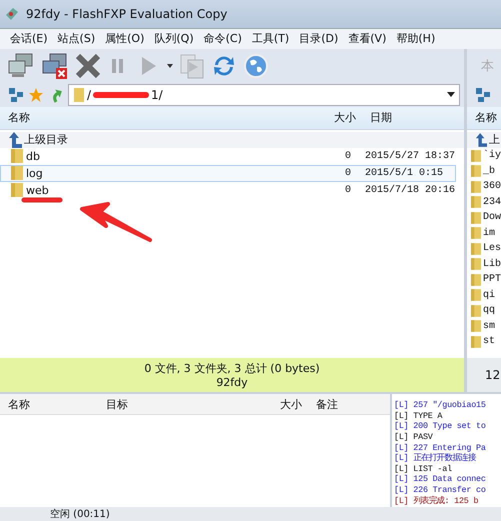  Describe the element at coordinates (489, 326) in the screenshot. I see `file-name: sm` at that location.